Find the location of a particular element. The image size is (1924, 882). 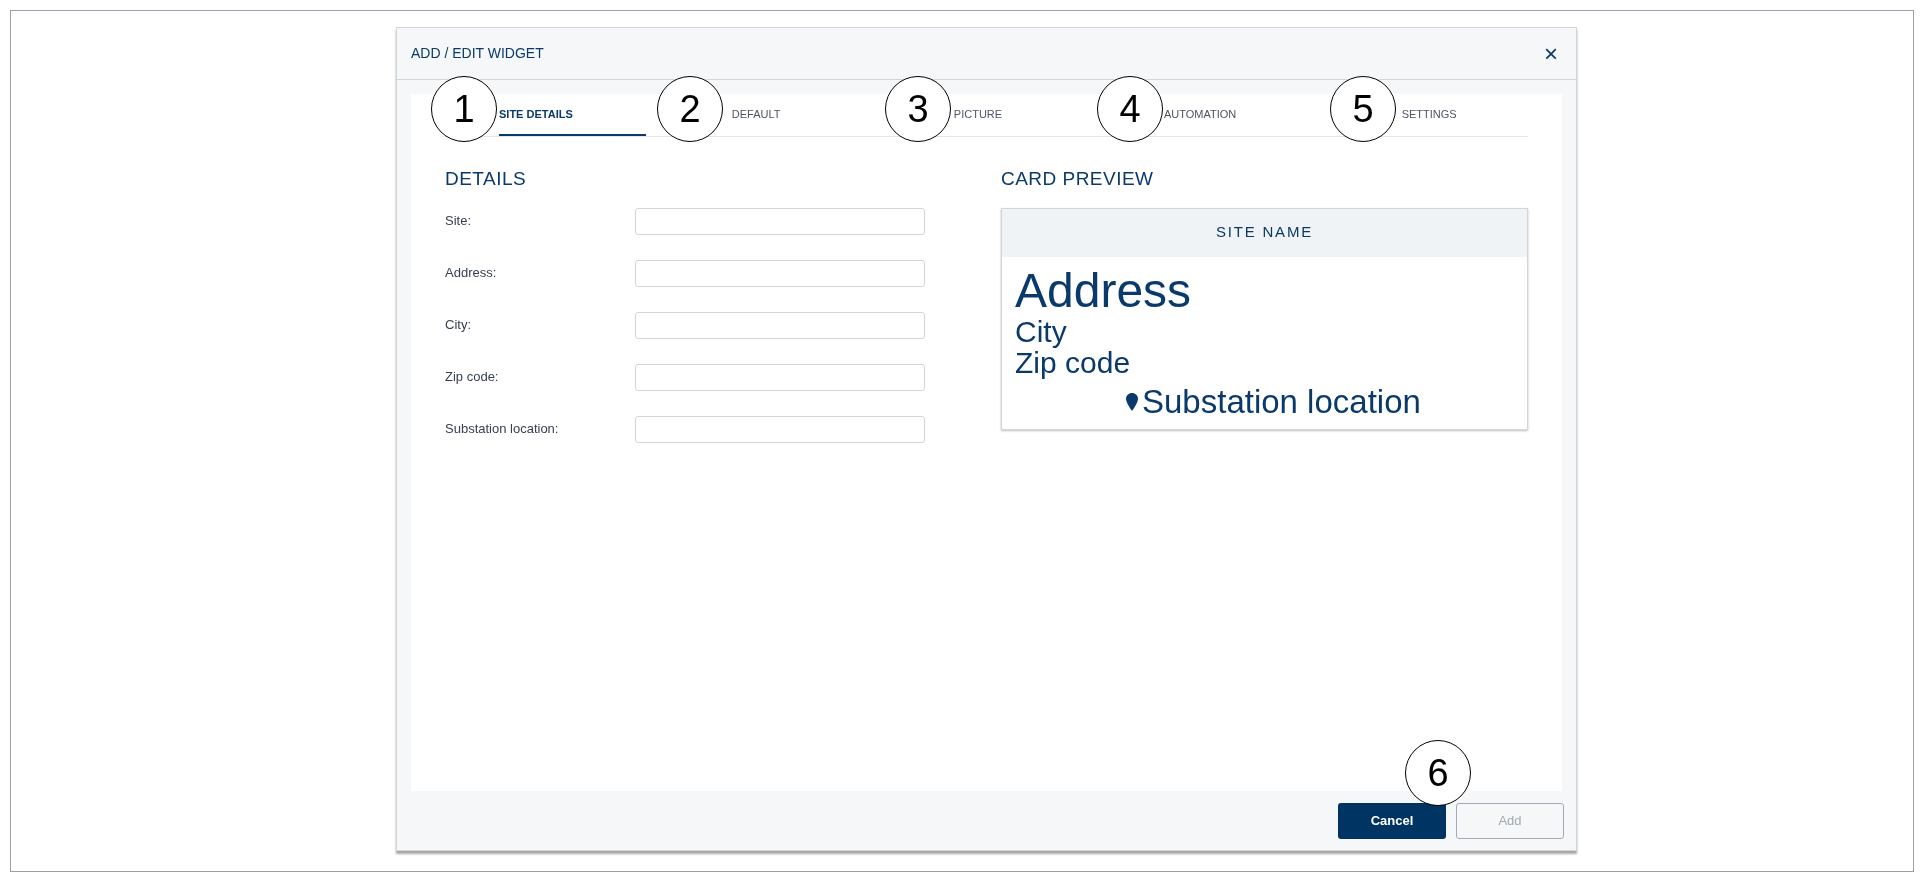

field-label: Address: is located at coordinates (471, 273).